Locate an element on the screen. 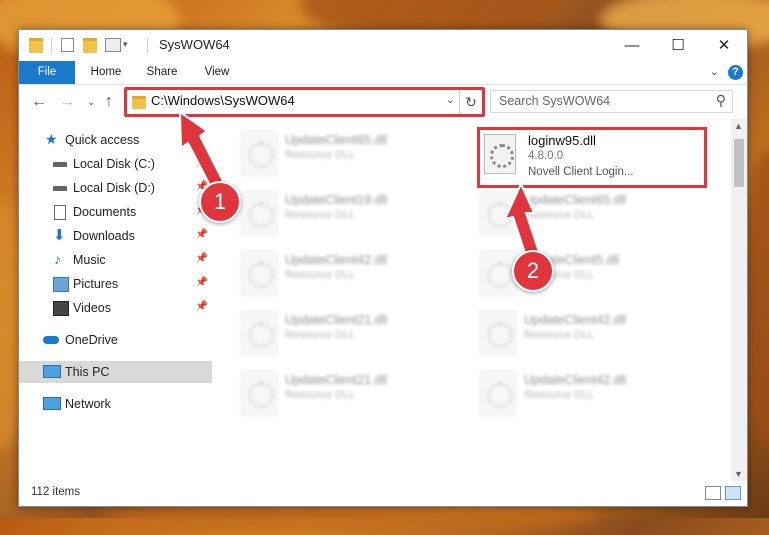 This screenshot has height=535, width=769. vertical-scrollbar: ▲ ▼ is located at coordinates (739, 300).